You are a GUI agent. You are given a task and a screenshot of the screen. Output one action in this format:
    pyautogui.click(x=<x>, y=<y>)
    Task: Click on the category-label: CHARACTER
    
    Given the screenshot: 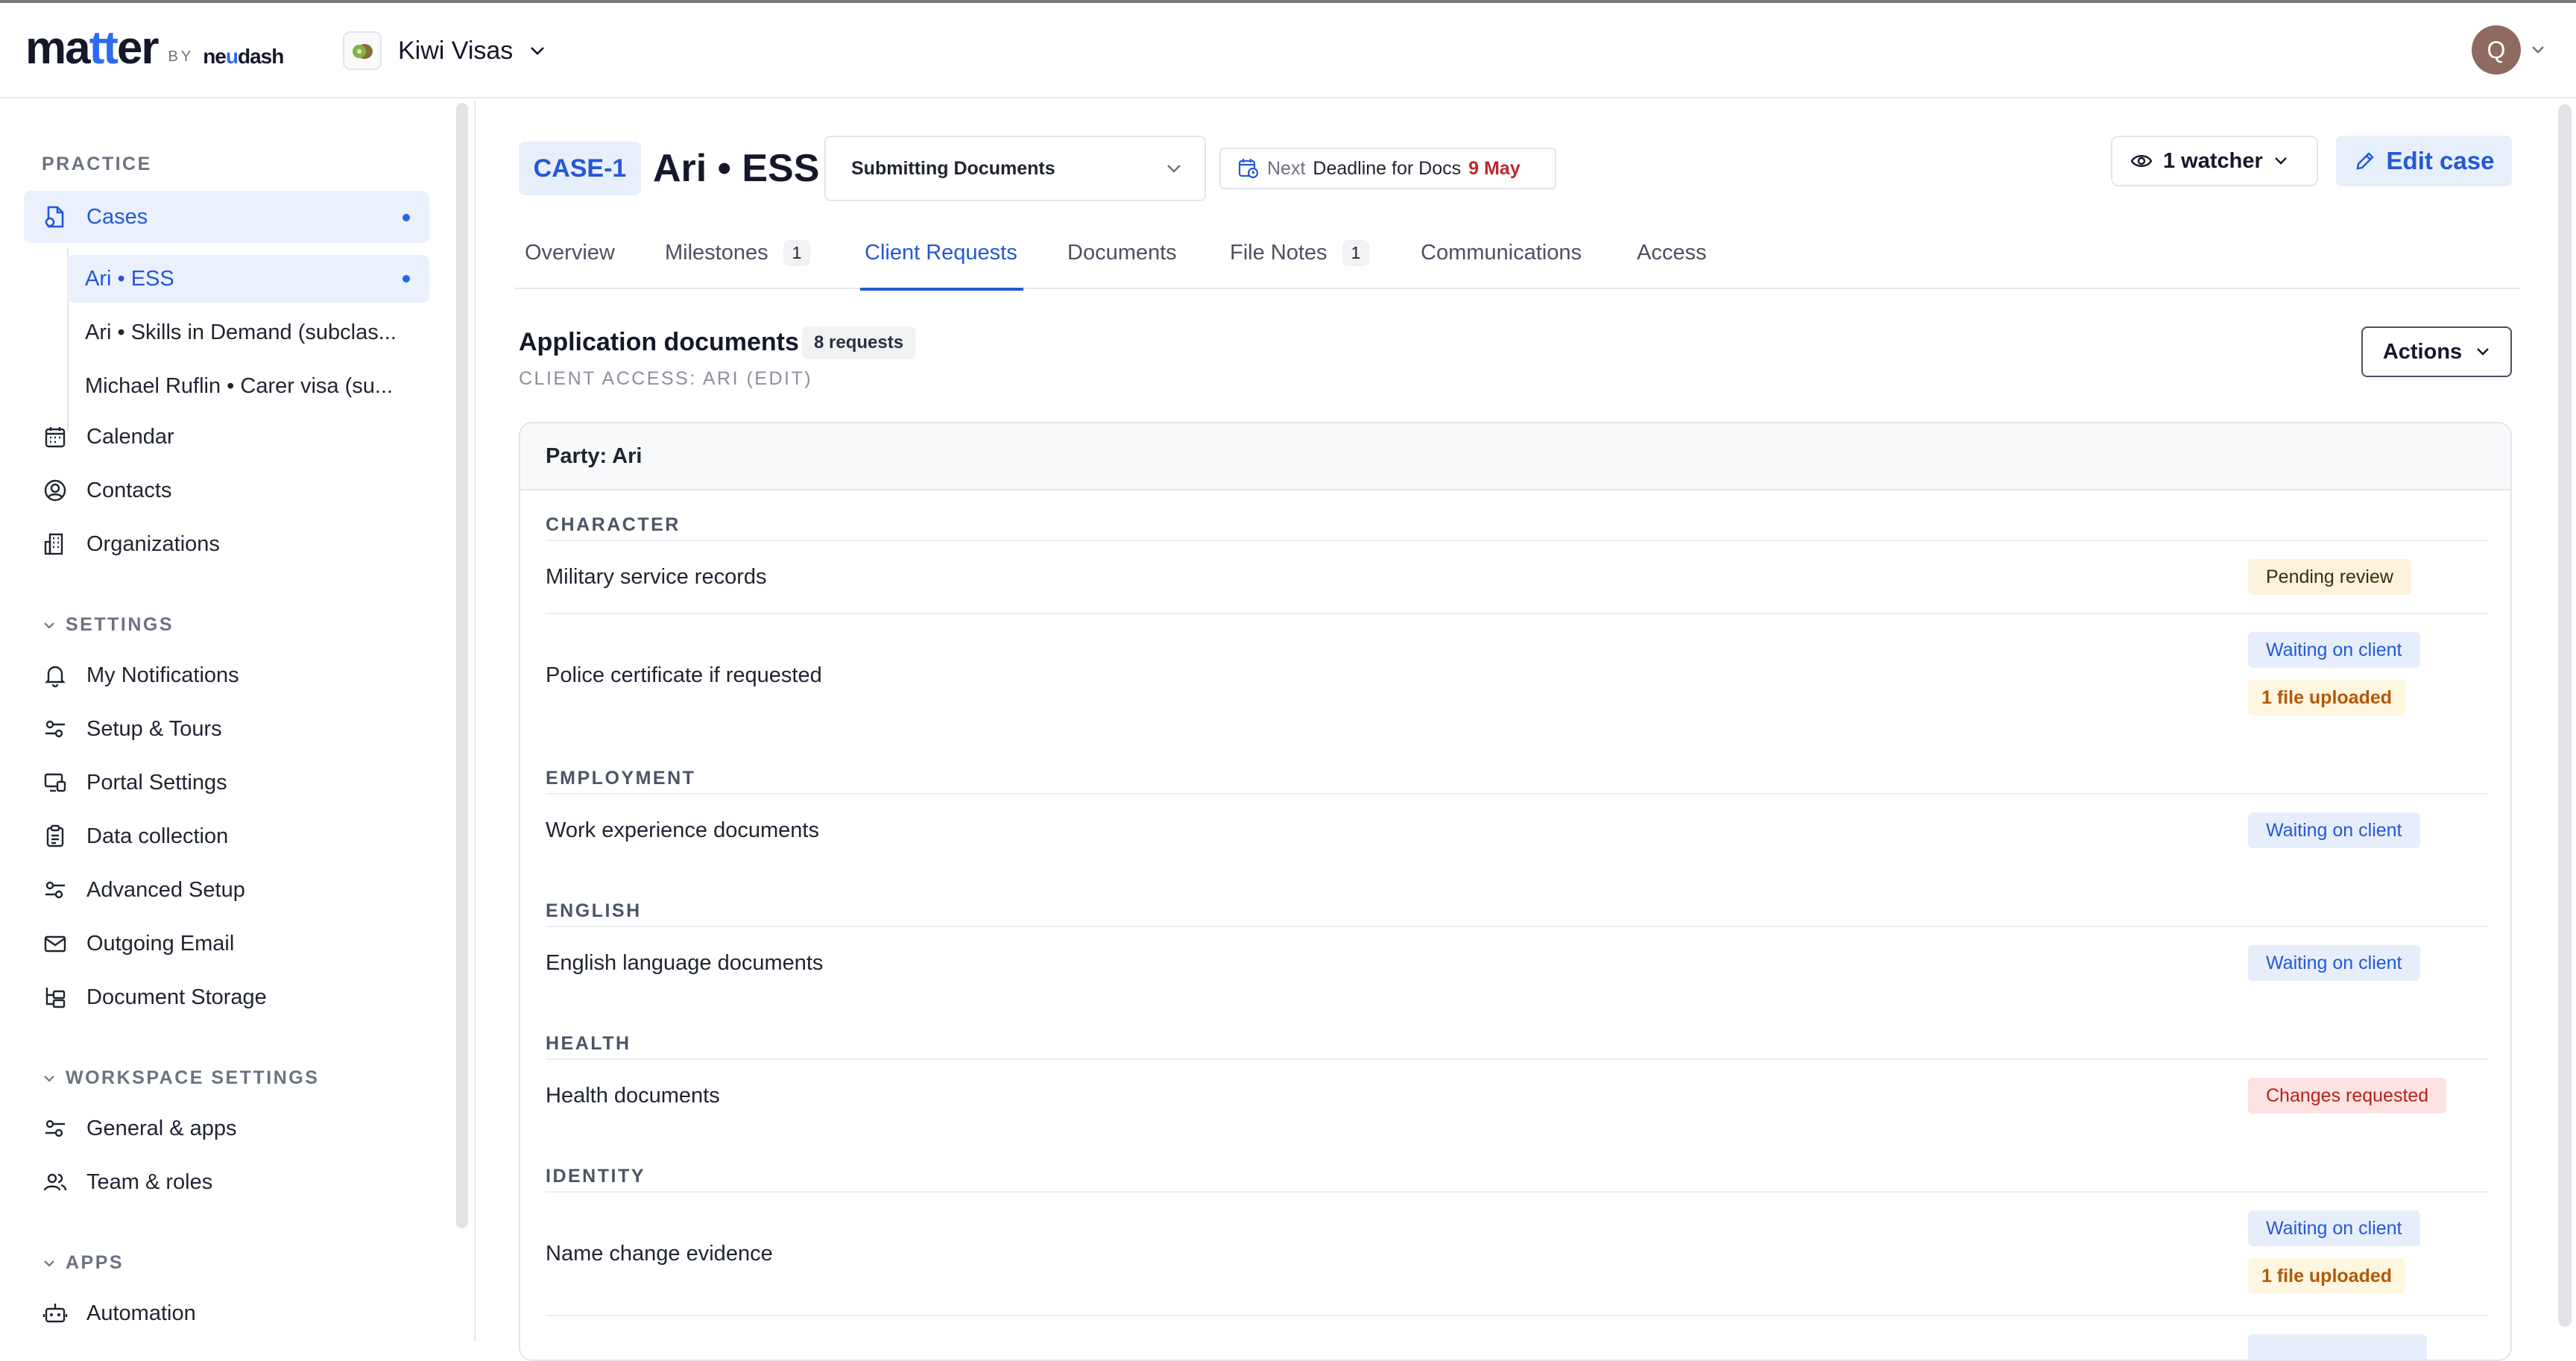 What is the action you would take?
    pyautogui.click(x=613, y=524)
    